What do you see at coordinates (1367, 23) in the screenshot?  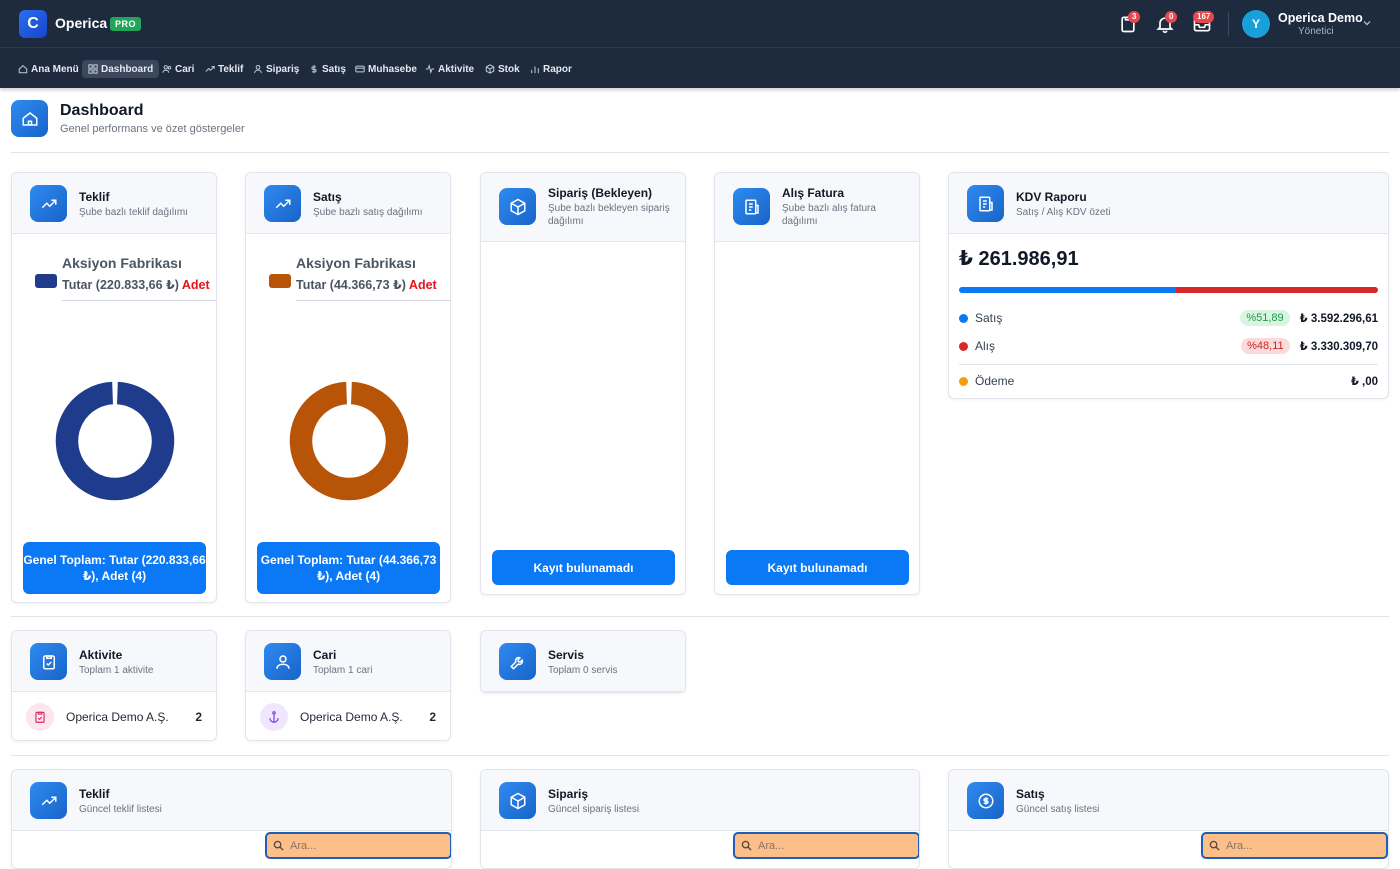 I see `chevron-down-icon` at bounding box center [1367, 23].